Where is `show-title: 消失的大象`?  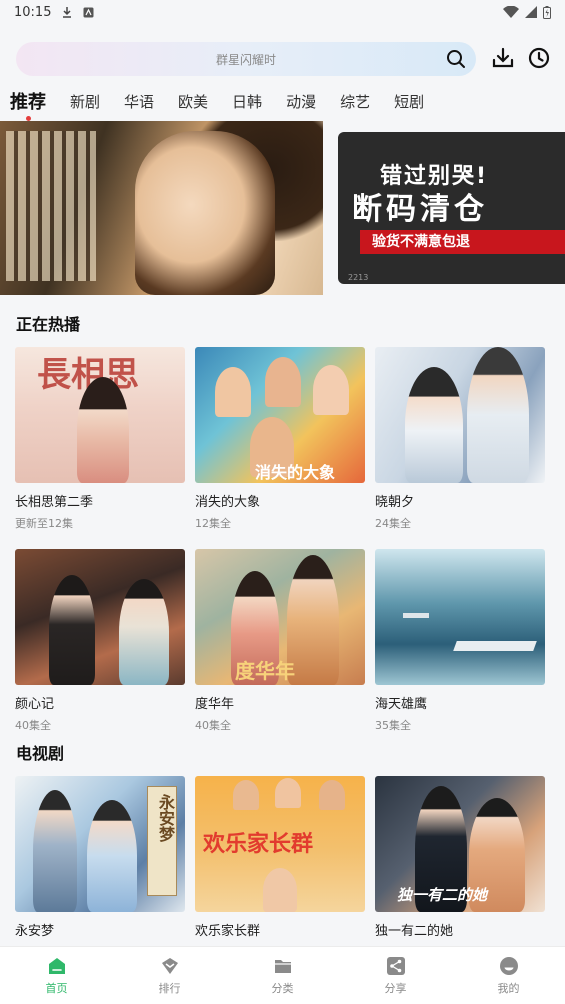
show-title: 消失的大象 is located at coordinates (228, 502).